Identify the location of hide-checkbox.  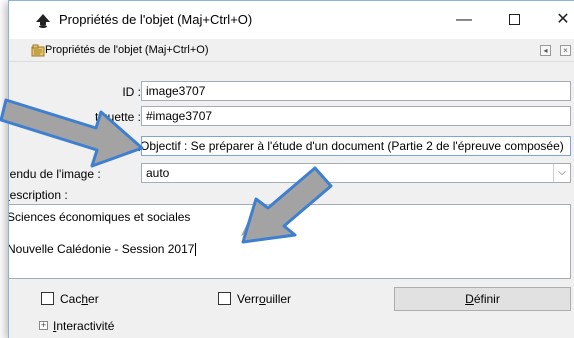
(47, 298).